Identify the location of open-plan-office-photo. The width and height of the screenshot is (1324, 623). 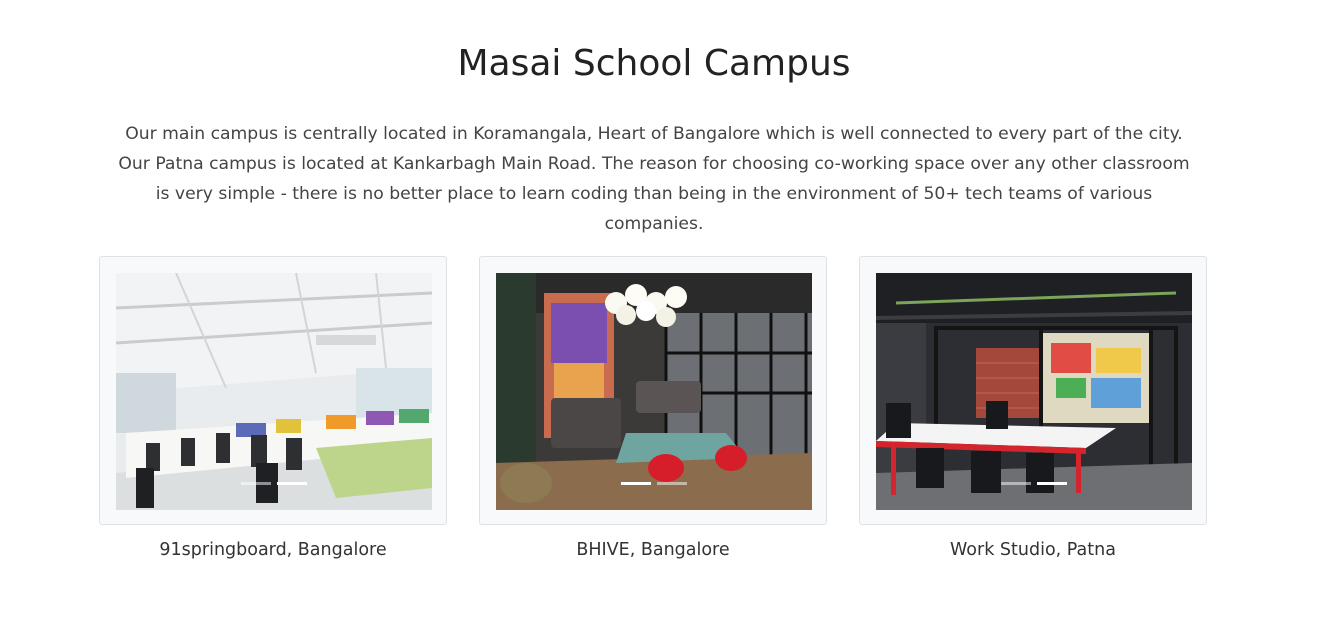
(274, 391).